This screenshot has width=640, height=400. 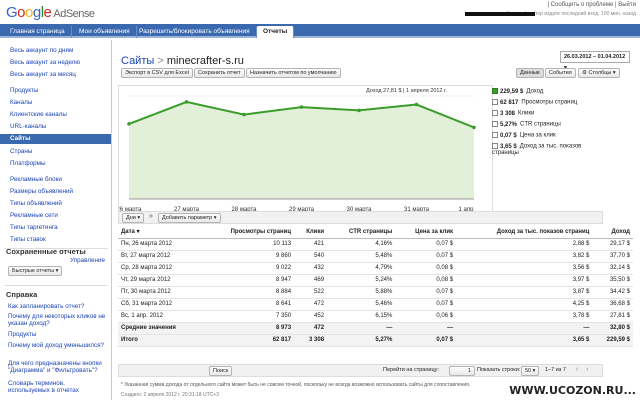 I want to click on tab-my-ads: Мои объявления, so click(x=105, y=32).